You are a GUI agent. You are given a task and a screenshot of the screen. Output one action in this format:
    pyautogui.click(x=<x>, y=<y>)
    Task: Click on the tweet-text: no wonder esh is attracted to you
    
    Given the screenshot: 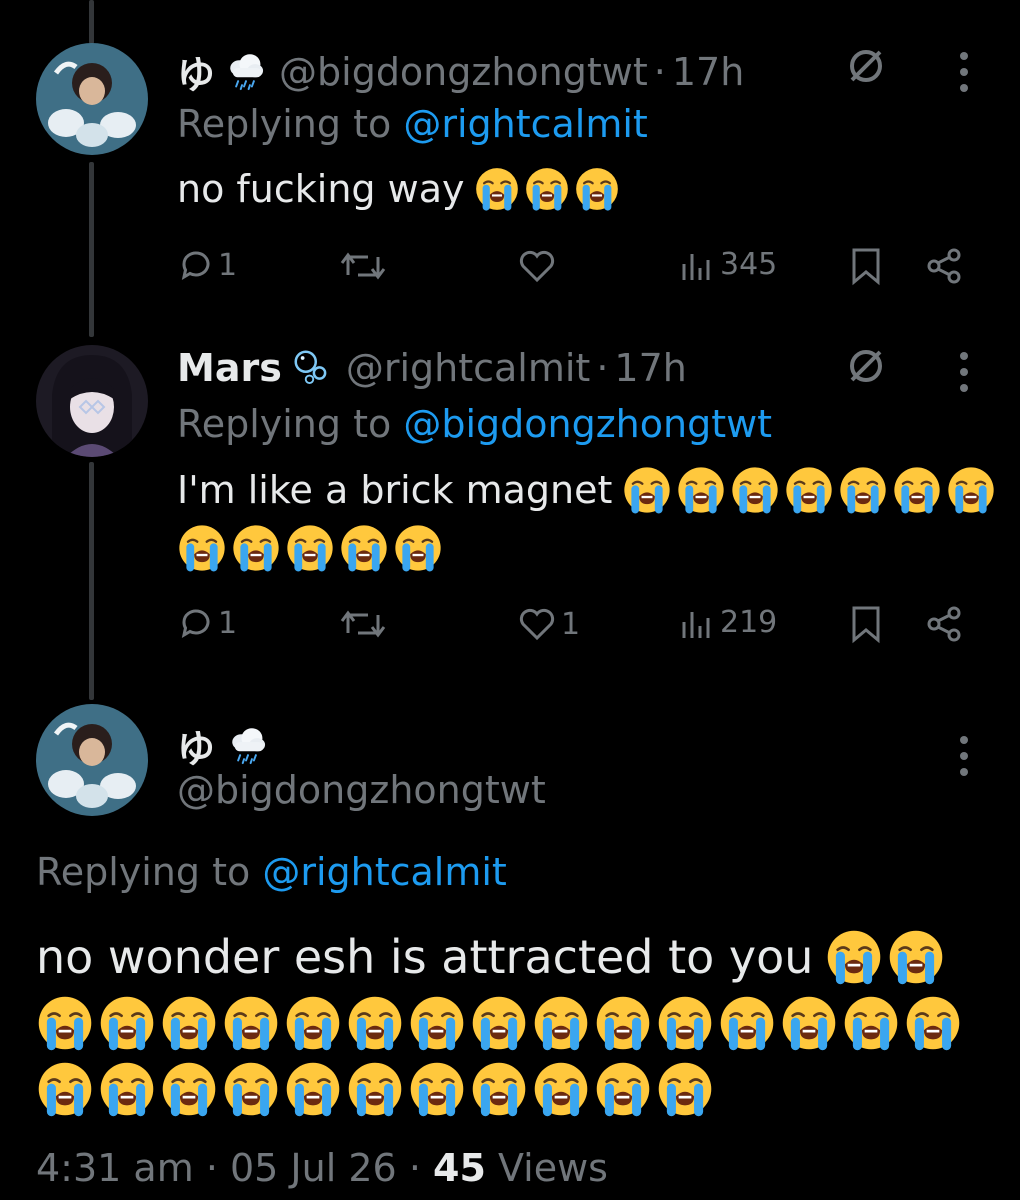 What is the action you would take?
    pyautogui.click(x=516, y=1023)
    